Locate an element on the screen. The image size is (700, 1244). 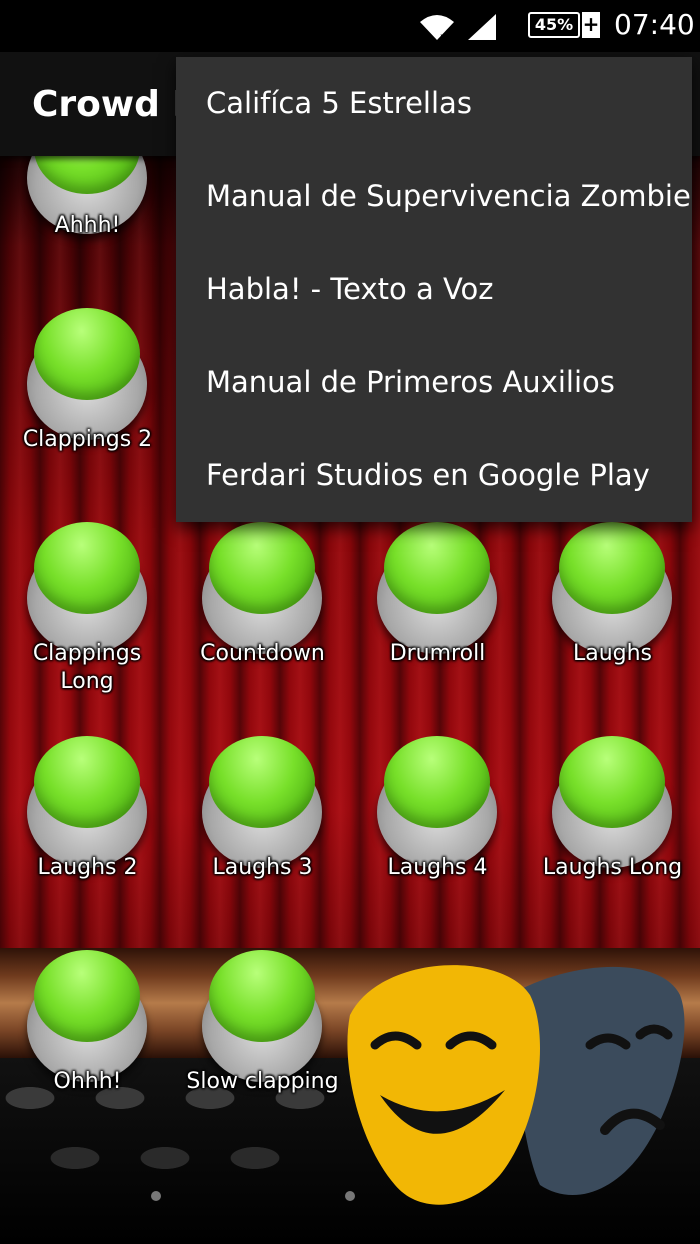
sound-button-laughs: Laughs is located at coordinates (612, 622).